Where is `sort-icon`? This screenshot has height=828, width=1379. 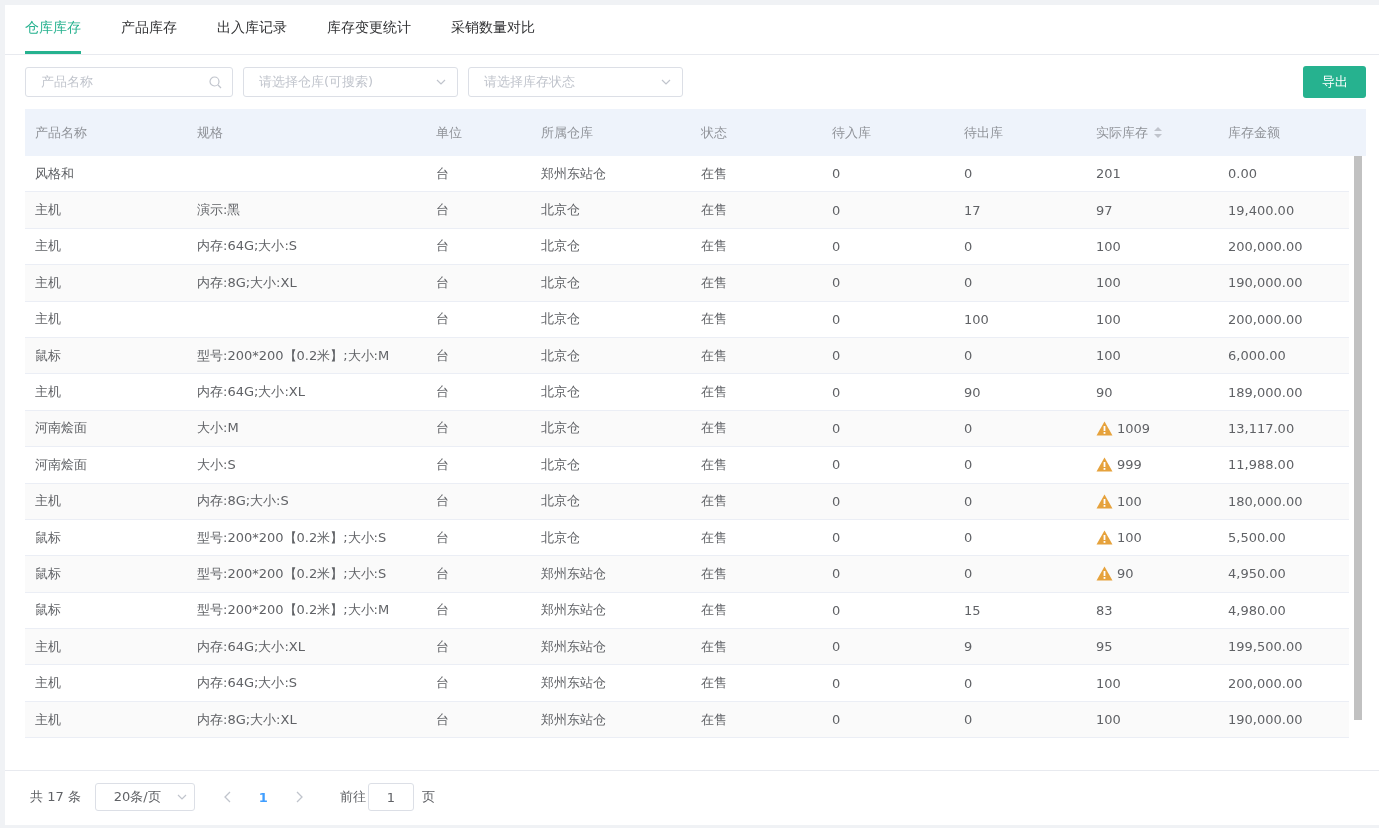
sort-icon is located at coordinates (1158, 132).